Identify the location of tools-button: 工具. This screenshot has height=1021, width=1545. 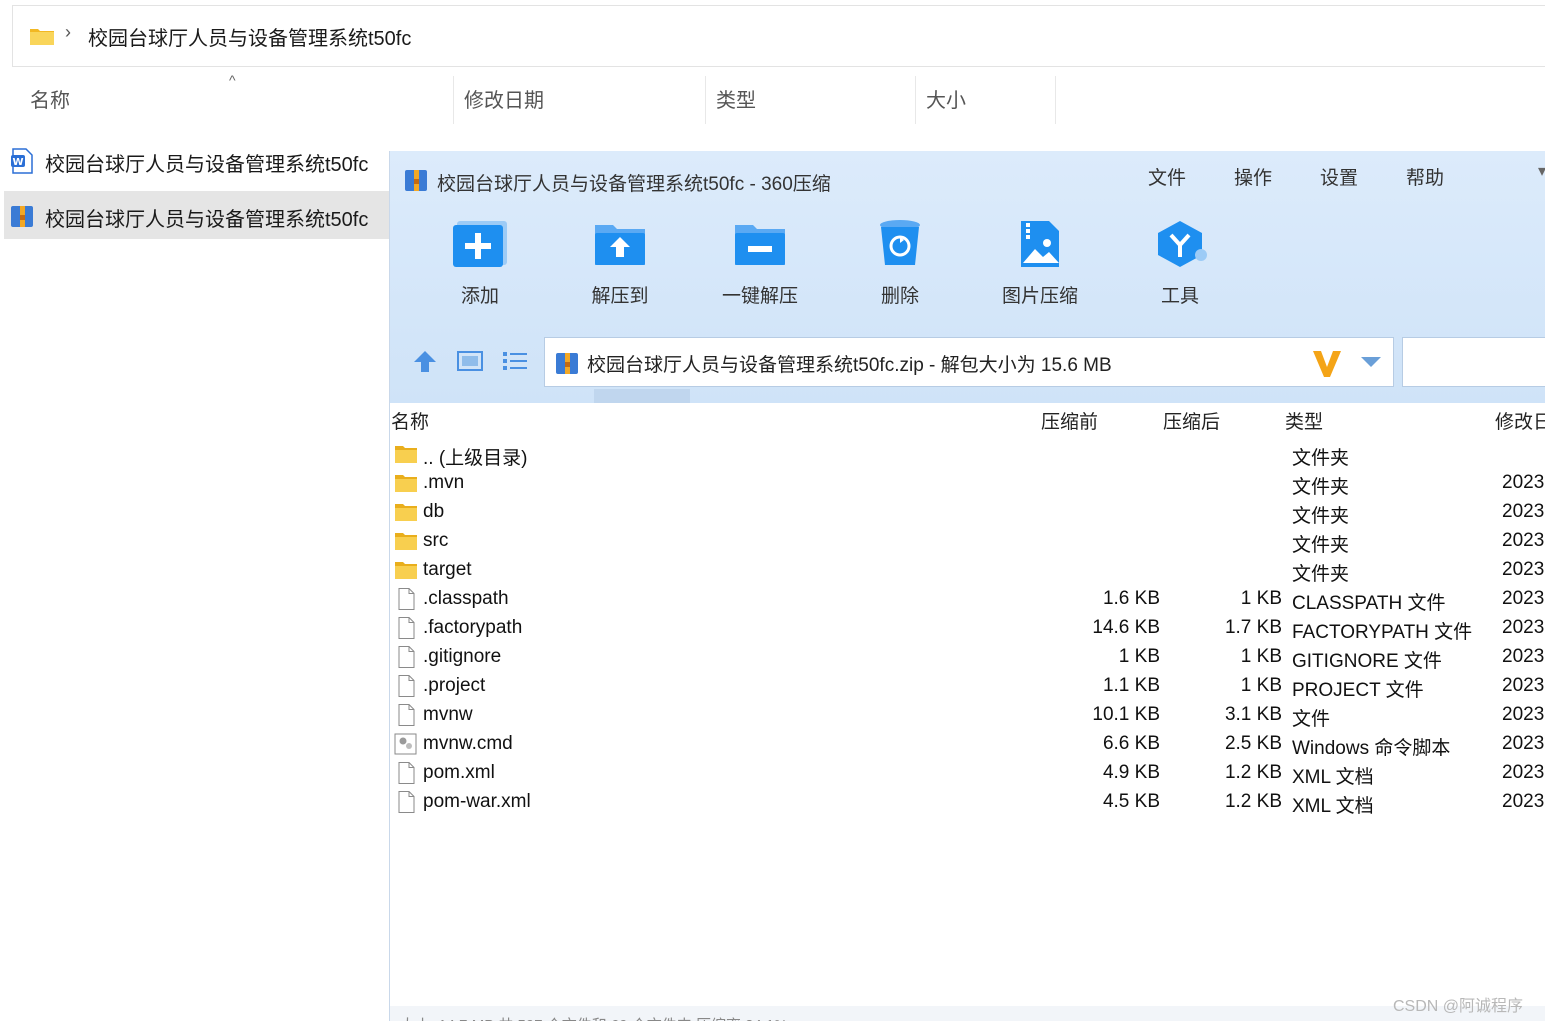
(1180, 267).